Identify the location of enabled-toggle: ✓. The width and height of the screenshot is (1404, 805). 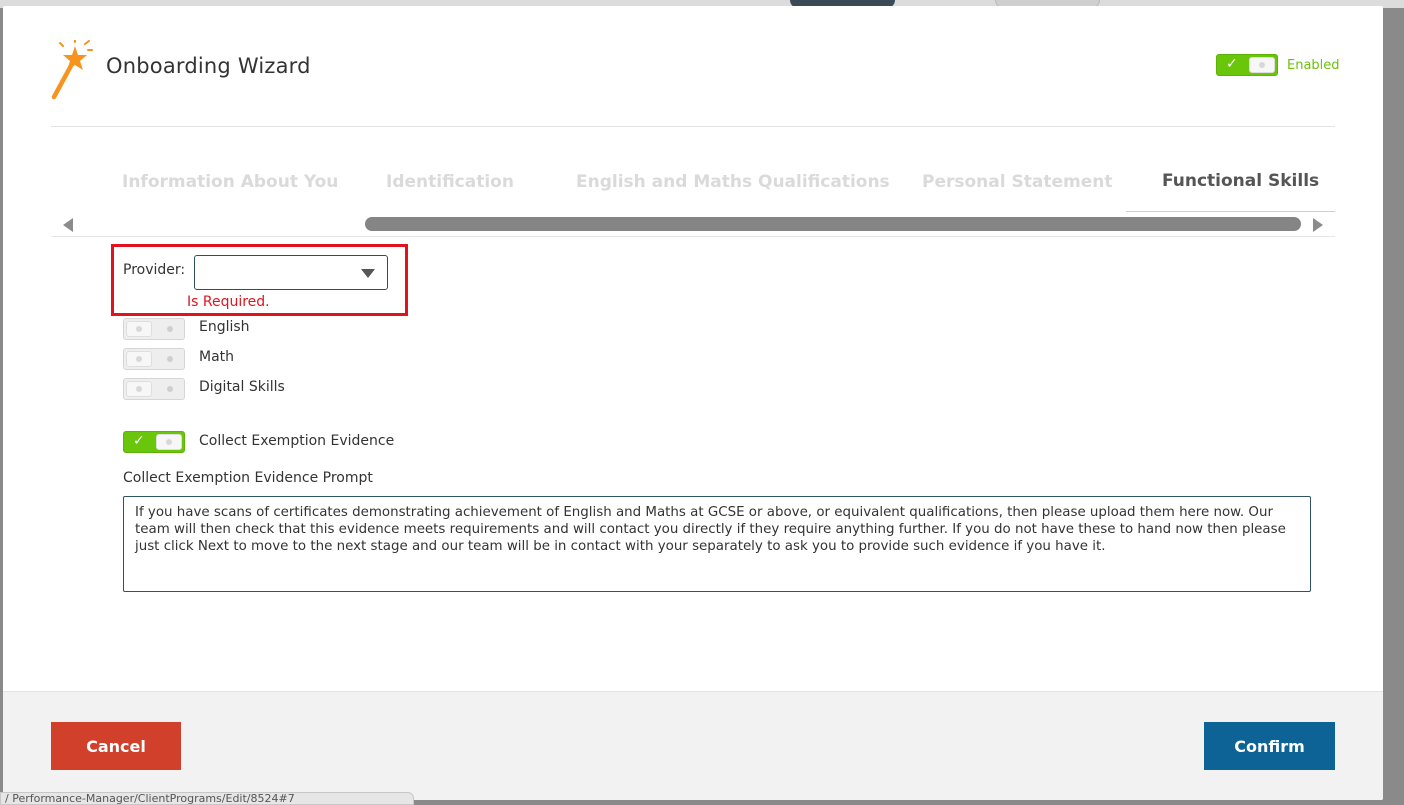
(1247, 65).